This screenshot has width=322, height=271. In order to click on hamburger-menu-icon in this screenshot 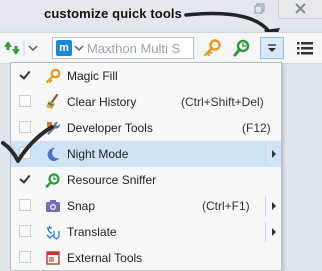, I will do `click(305, 48)`.